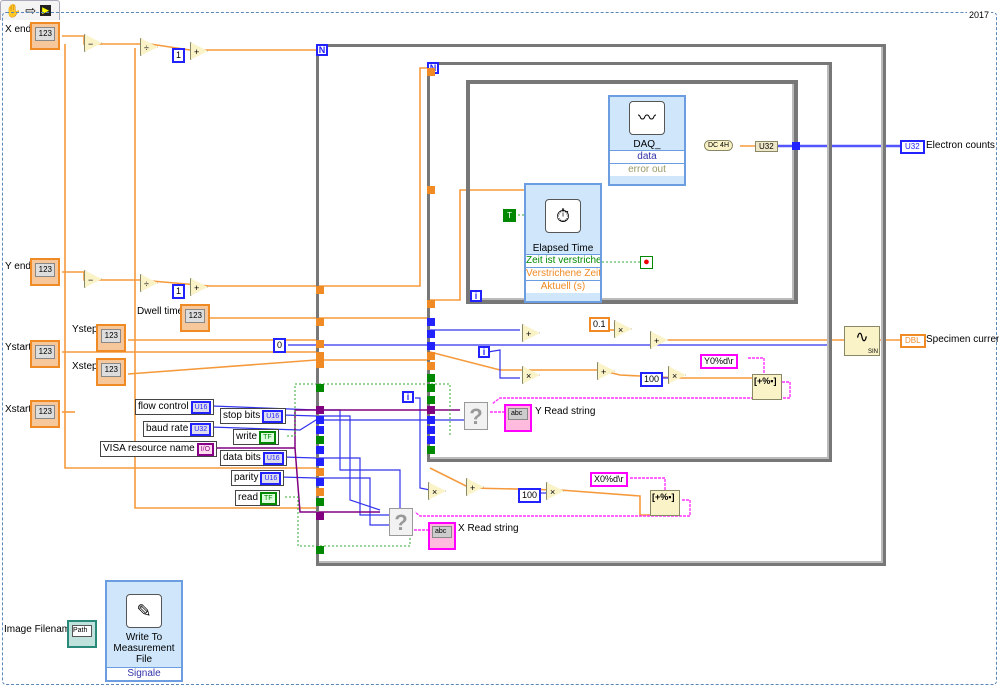 The image size is (999, 687). Describe the element at coordinates (646, 262) in the screenshot. I see `stop-condition-terminal: ●` at that location.